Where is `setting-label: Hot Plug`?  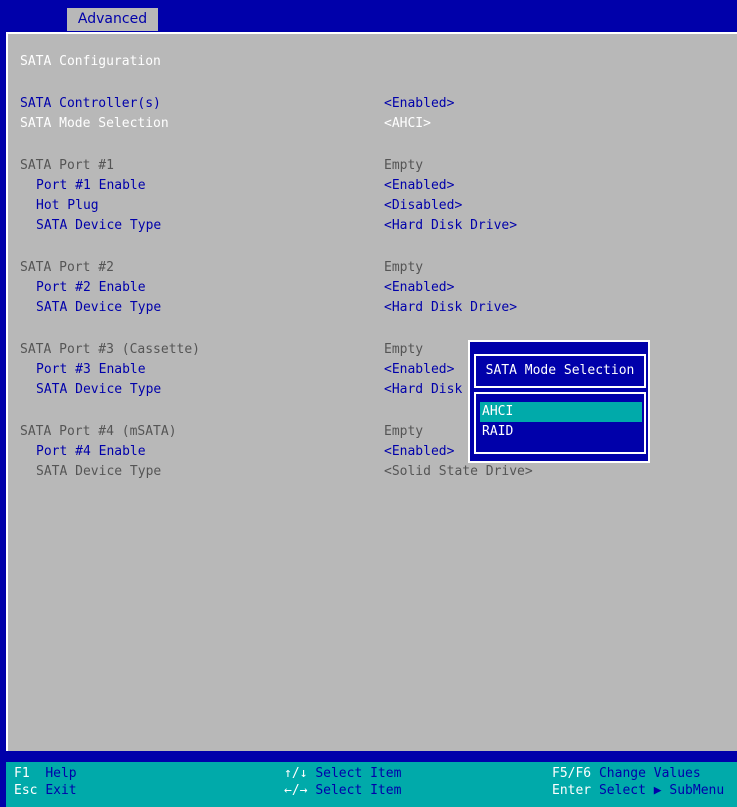
setting-label: Hot Plug is located at coordinates (67, 205).